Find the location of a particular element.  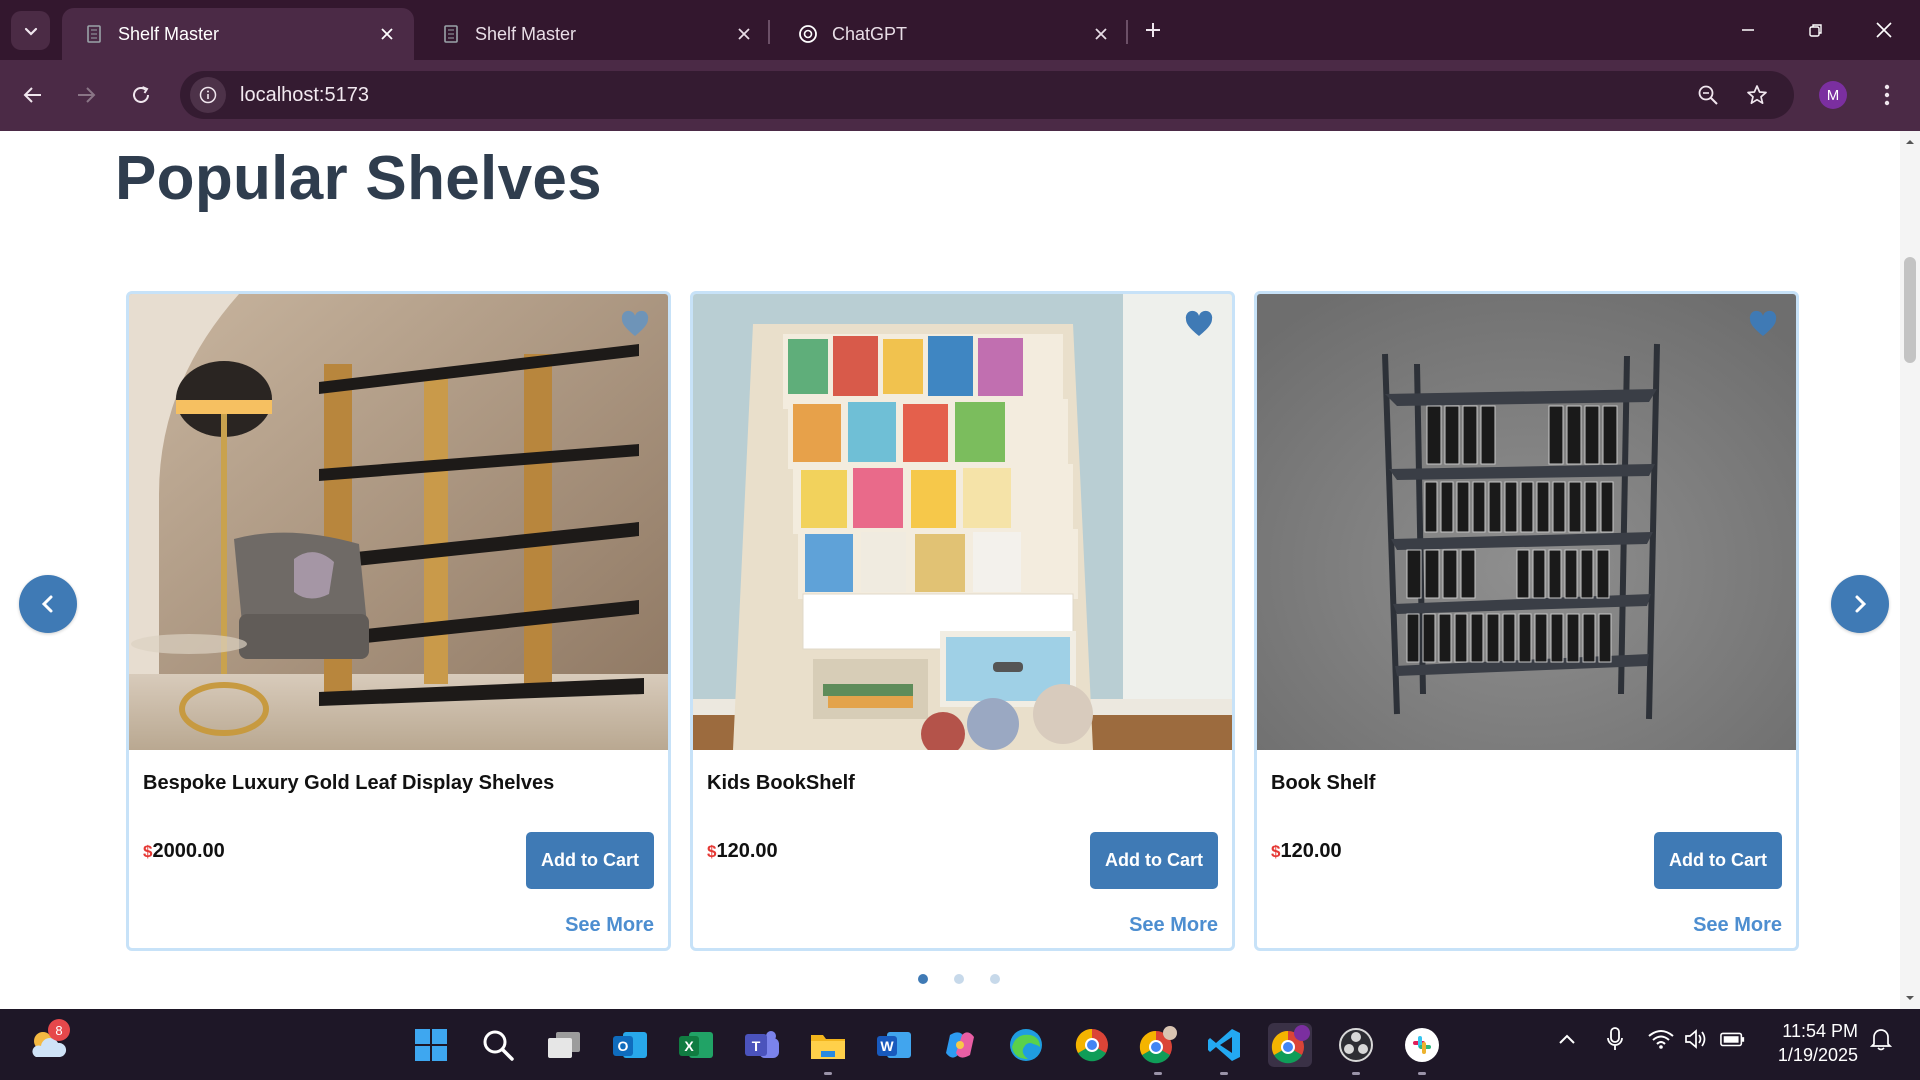

page-scrollbar is located at coordinates (1910, 570).